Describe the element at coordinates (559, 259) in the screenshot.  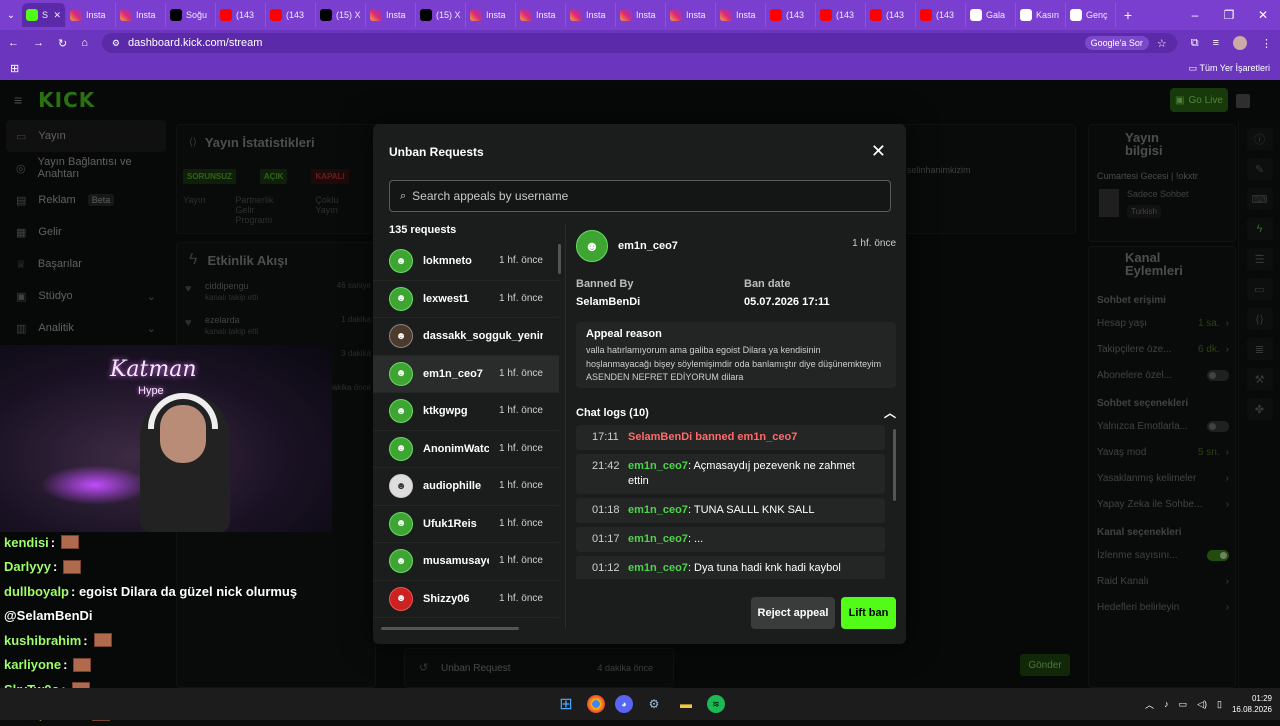
I see `request-list-scrollbar` at that location.